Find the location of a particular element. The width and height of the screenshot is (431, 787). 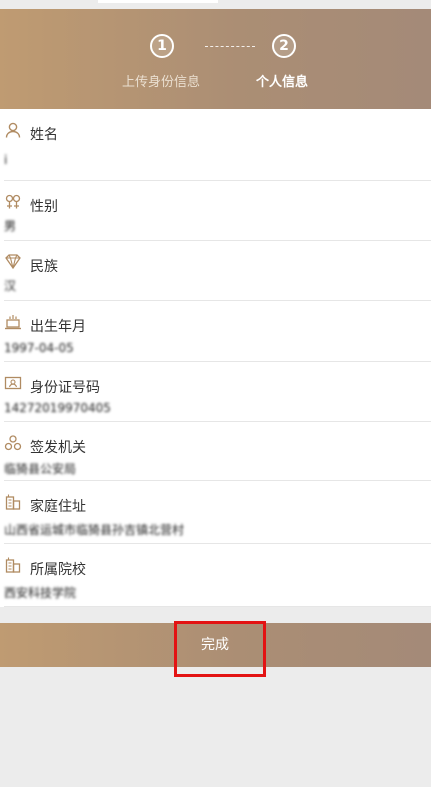

field-school-label: 所属院校 is located at coordinates (58, 570).